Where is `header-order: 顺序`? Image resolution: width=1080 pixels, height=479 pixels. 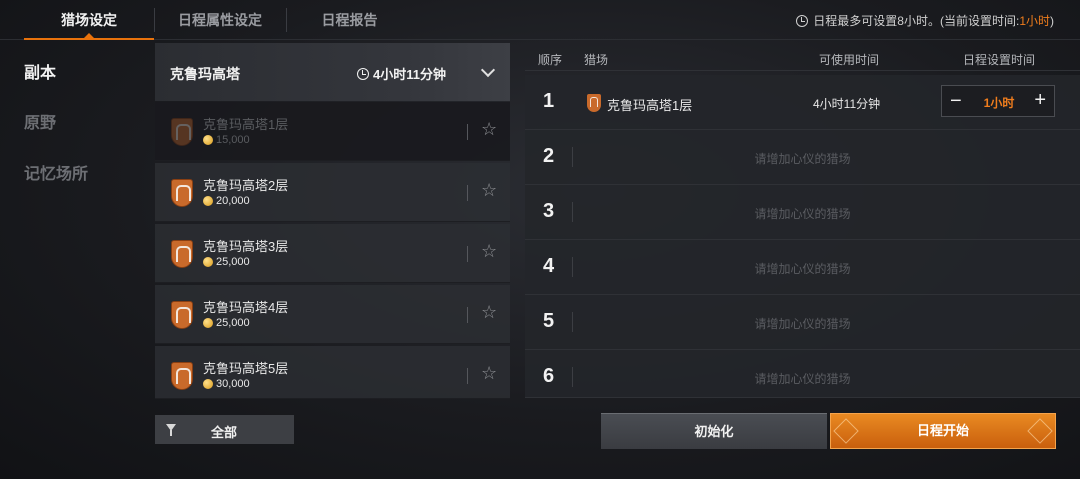
header-order: 顺序 is located at coordinates (550, 60).